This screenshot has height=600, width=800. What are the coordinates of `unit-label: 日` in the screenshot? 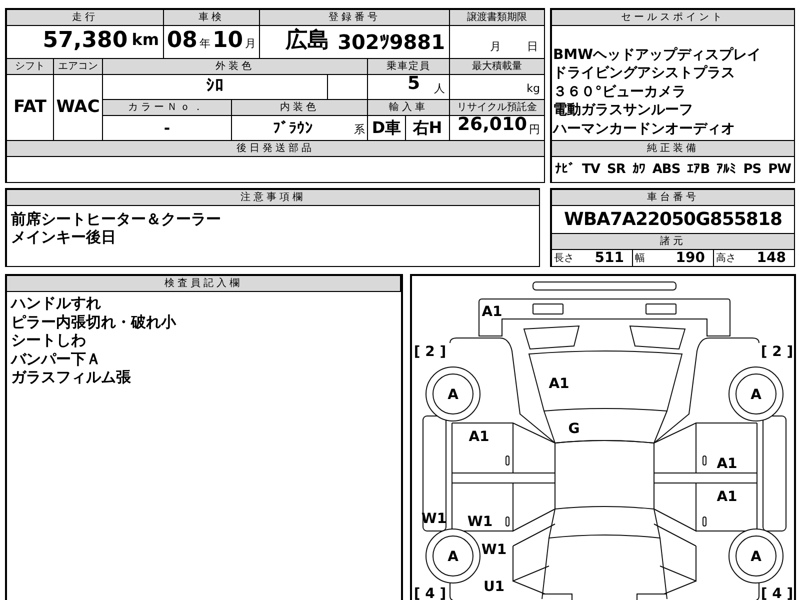 It's located at (532, 46).